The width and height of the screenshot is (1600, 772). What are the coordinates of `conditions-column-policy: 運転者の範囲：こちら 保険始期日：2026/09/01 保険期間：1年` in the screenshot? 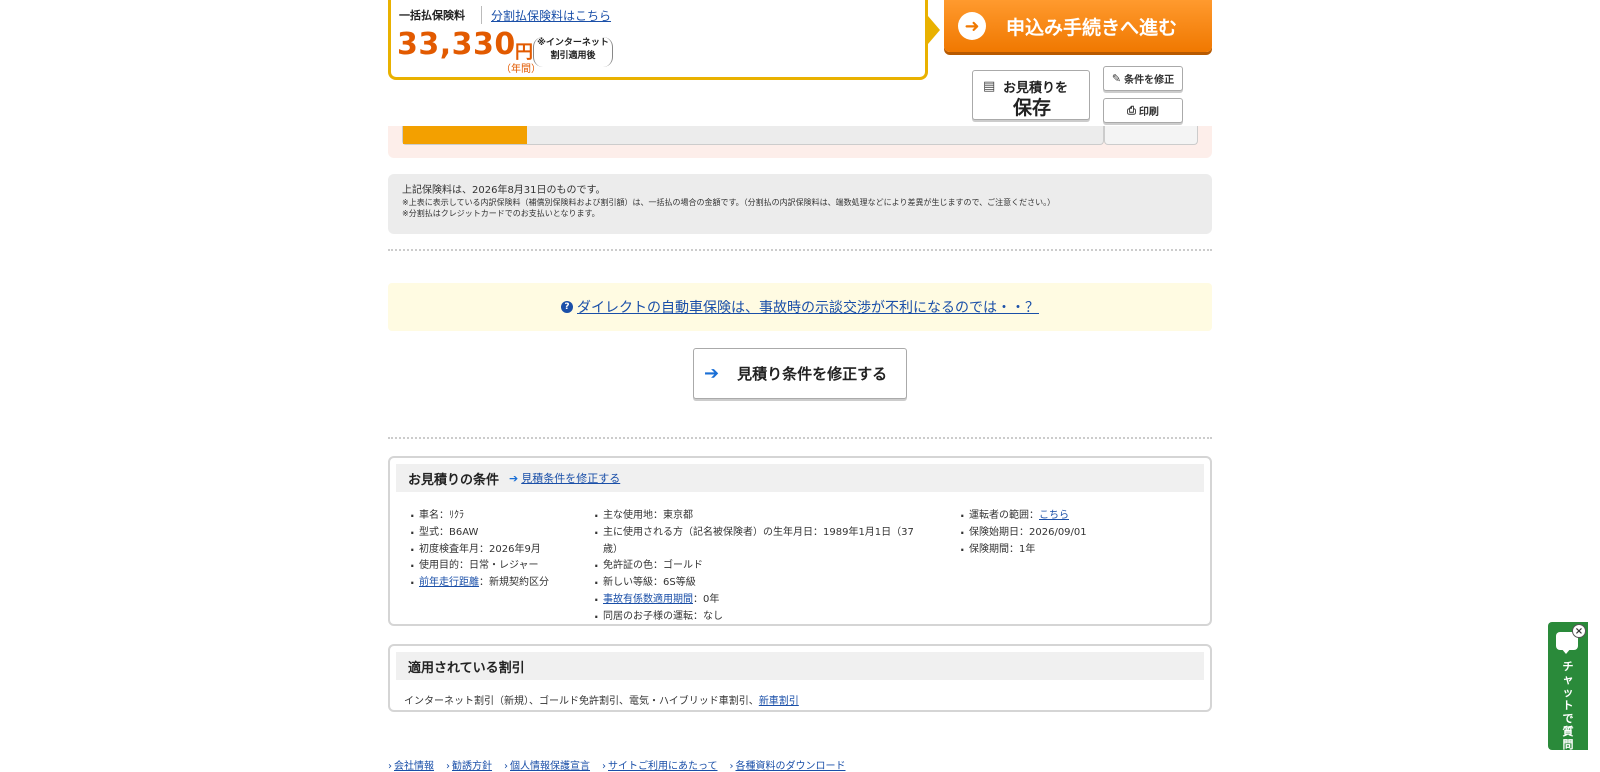 It's located at (1073, 532).